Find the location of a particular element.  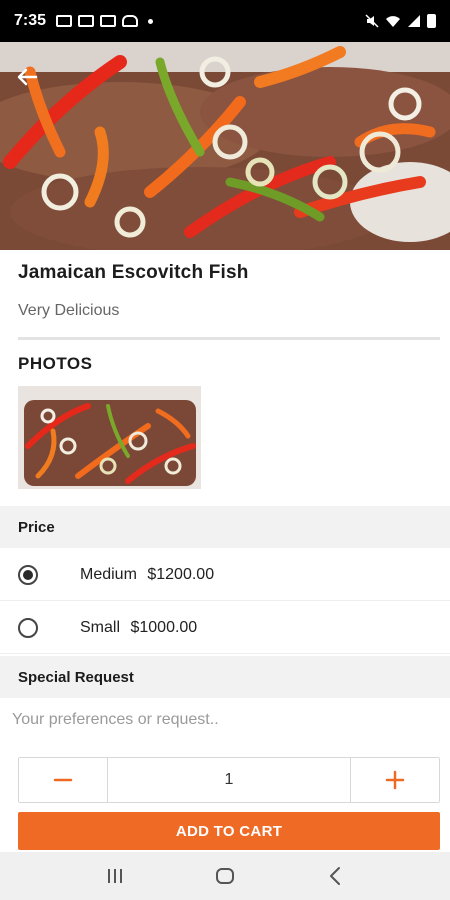

wifi-icon is located at coordinates (393, 21).